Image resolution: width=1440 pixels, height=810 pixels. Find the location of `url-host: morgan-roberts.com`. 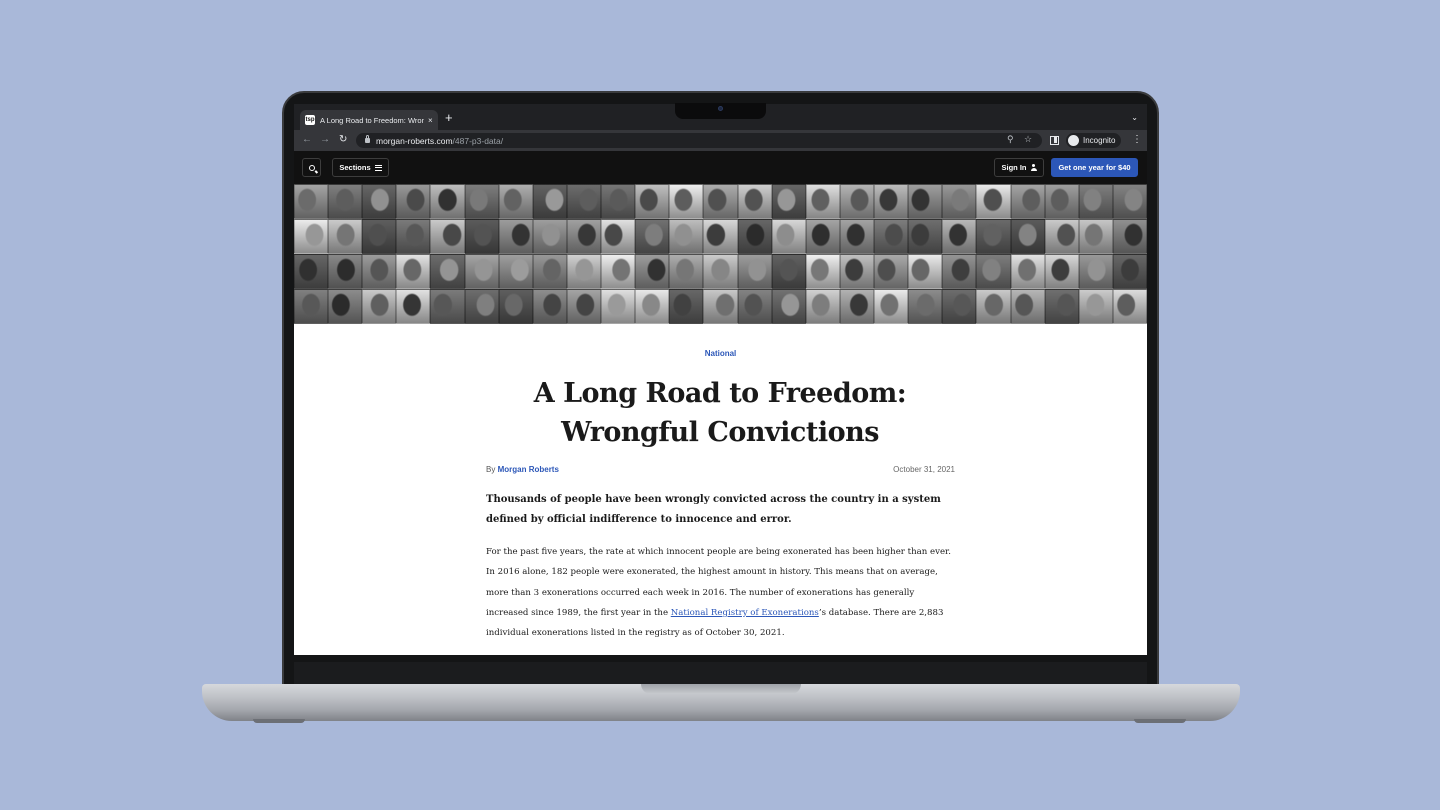

url-host: morgan-roberts.com is located at coordinates (414, 140).